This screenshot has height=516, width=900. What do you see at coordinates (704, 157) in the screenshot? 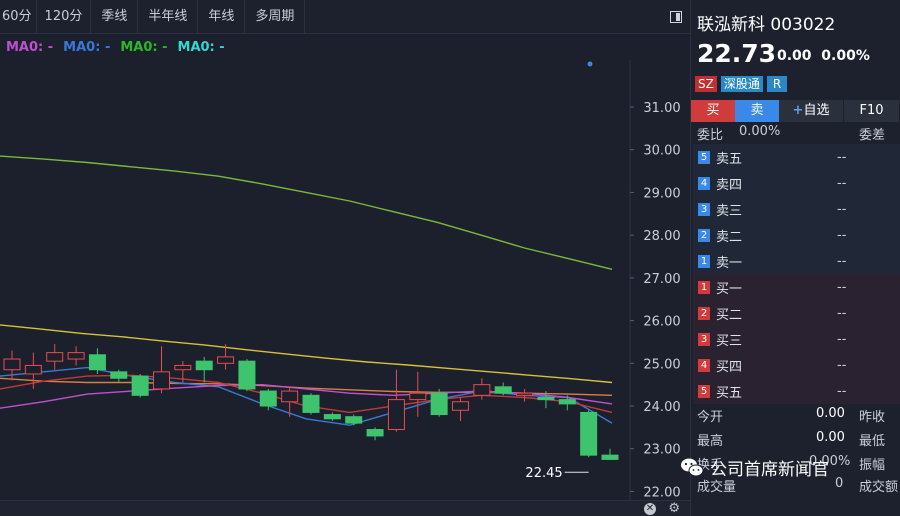
I see `sell-level-badge: 5` at bounding box center [704, 157].